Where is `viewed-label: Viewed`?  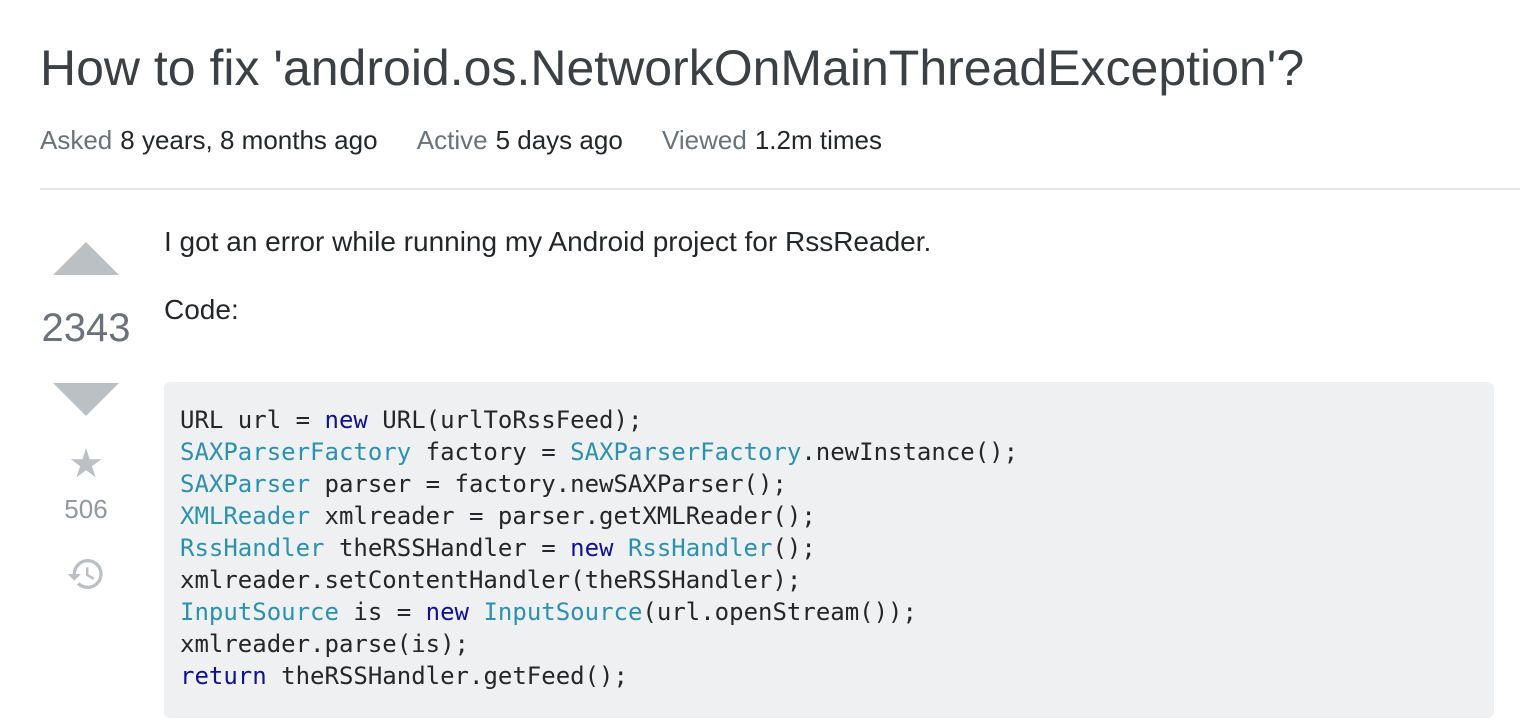 viewed-label: Viewed is located at coordinates (704, 140).